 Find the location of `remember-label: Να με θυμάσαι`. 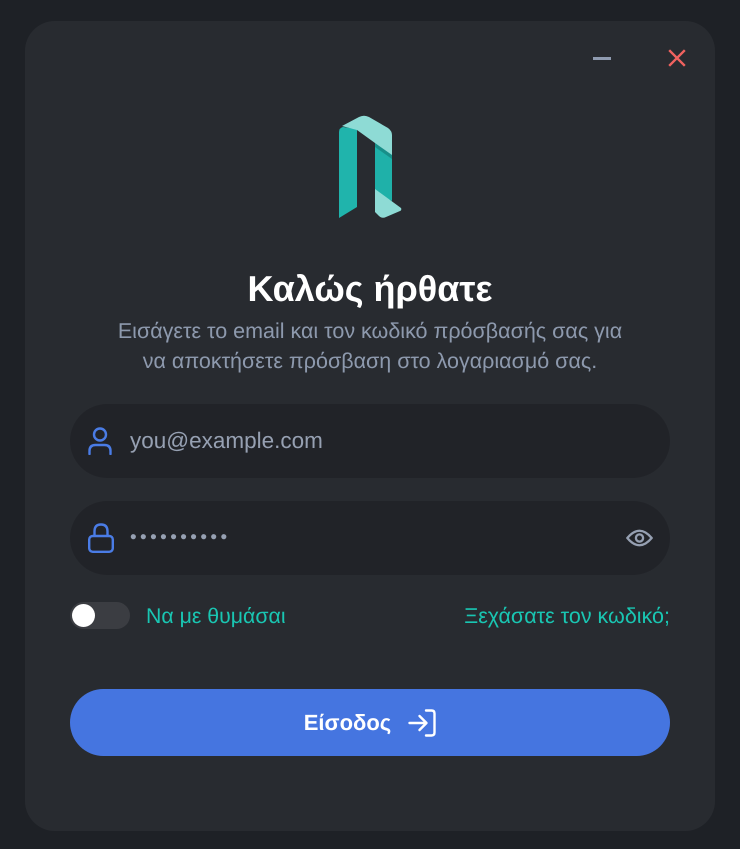

remember-label: Να με θυμάσαι is located at coordinates (216, 615).